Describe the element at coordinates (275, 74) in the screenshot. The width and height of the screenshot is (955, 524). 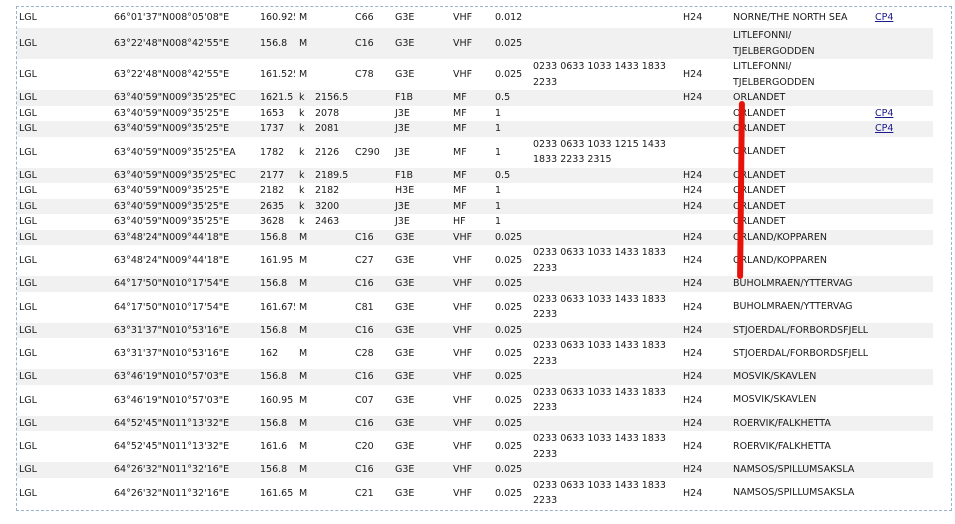
I see `frequency-cell: 161.525` at that location.